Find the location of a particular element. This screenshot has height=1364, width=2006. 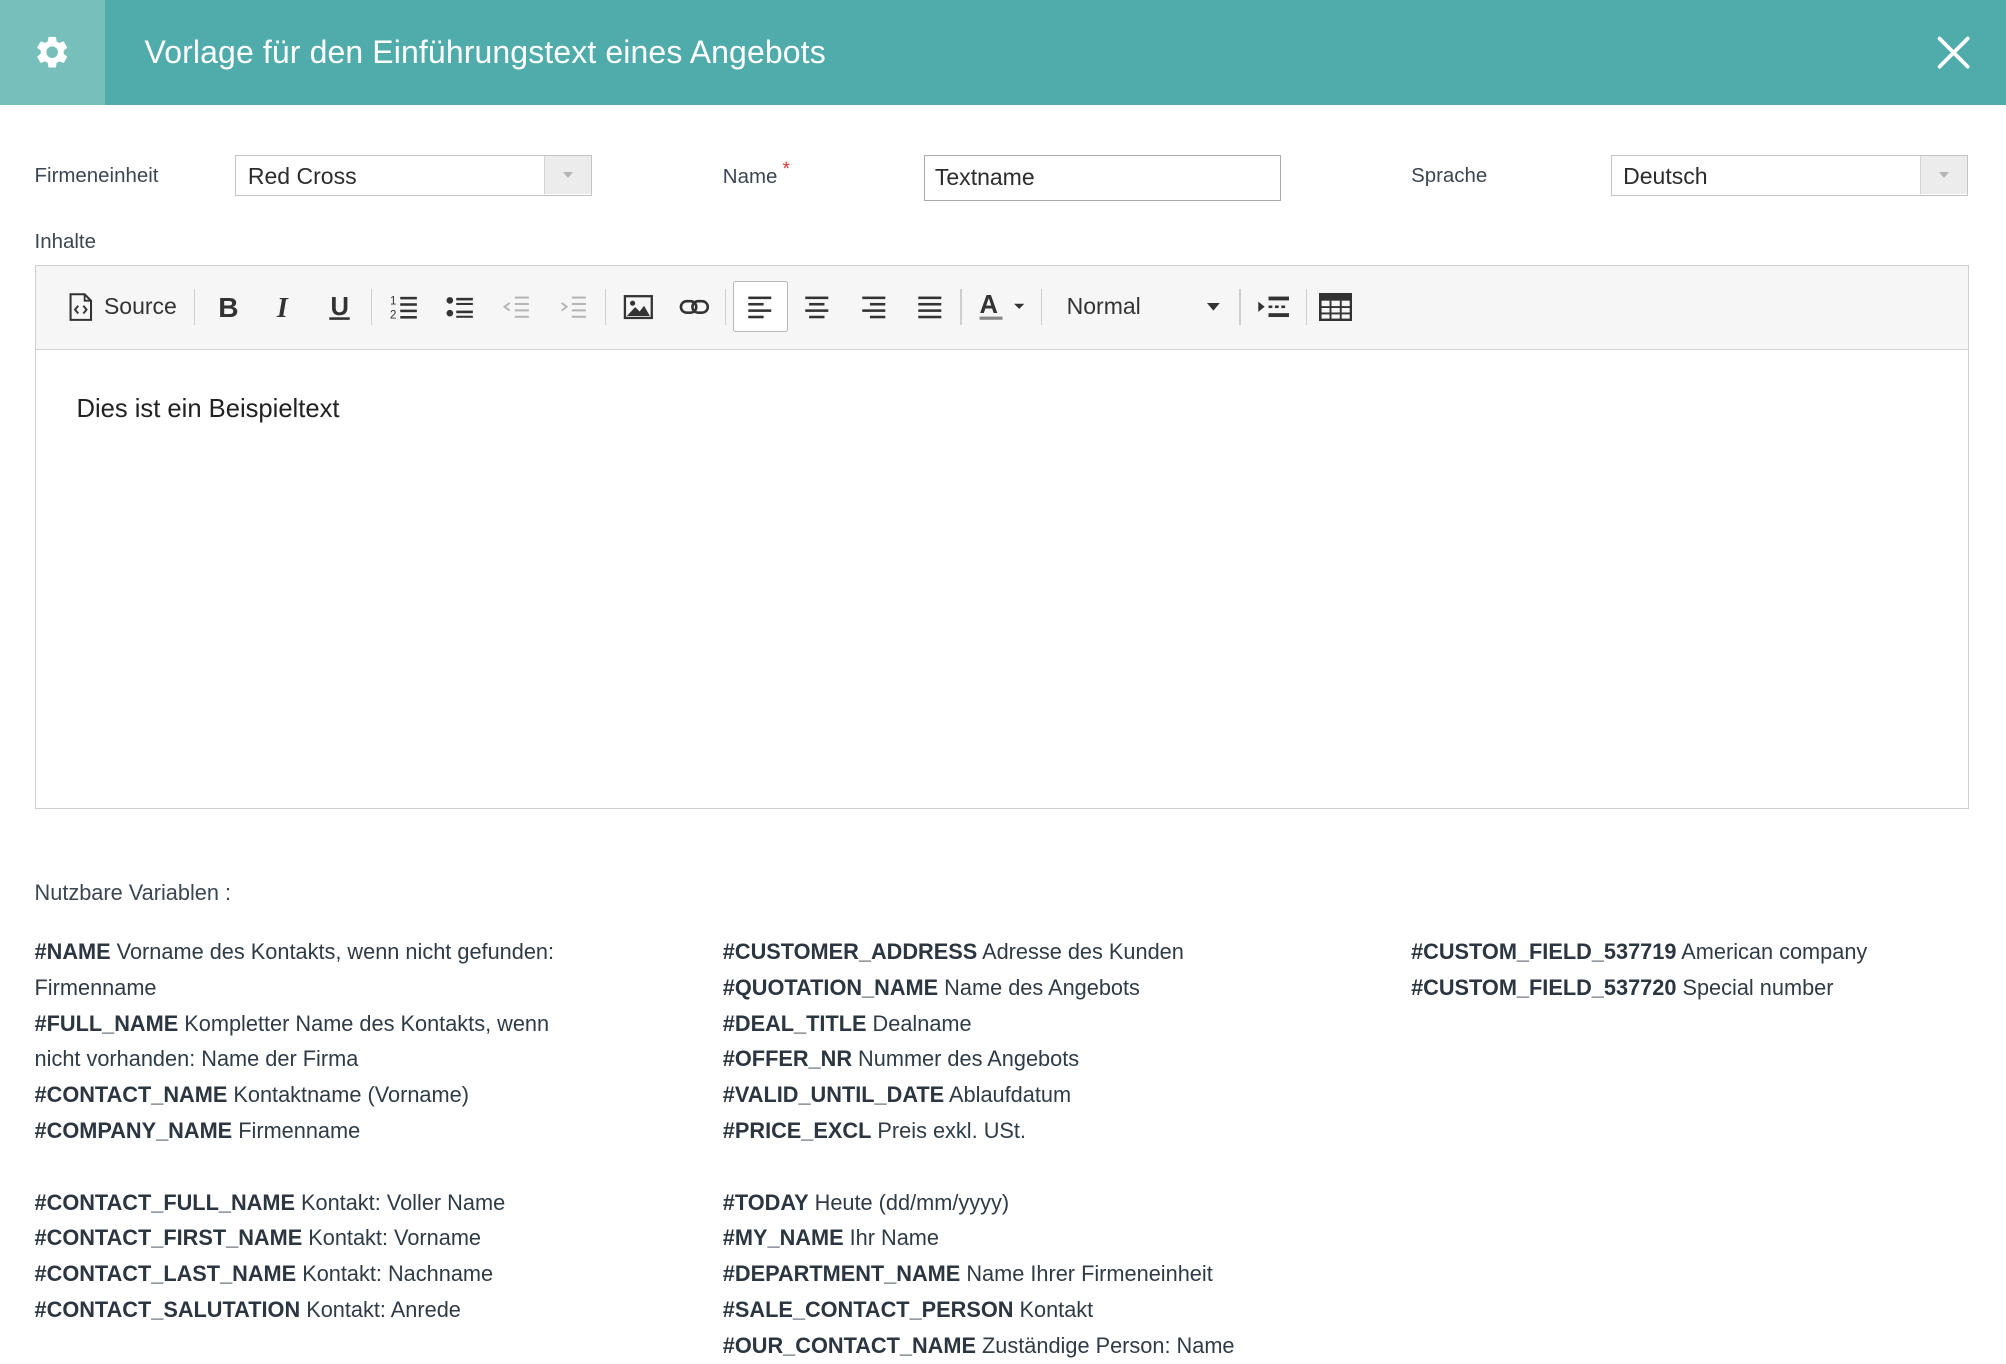

close-button is located at coordinates (1953, 52).